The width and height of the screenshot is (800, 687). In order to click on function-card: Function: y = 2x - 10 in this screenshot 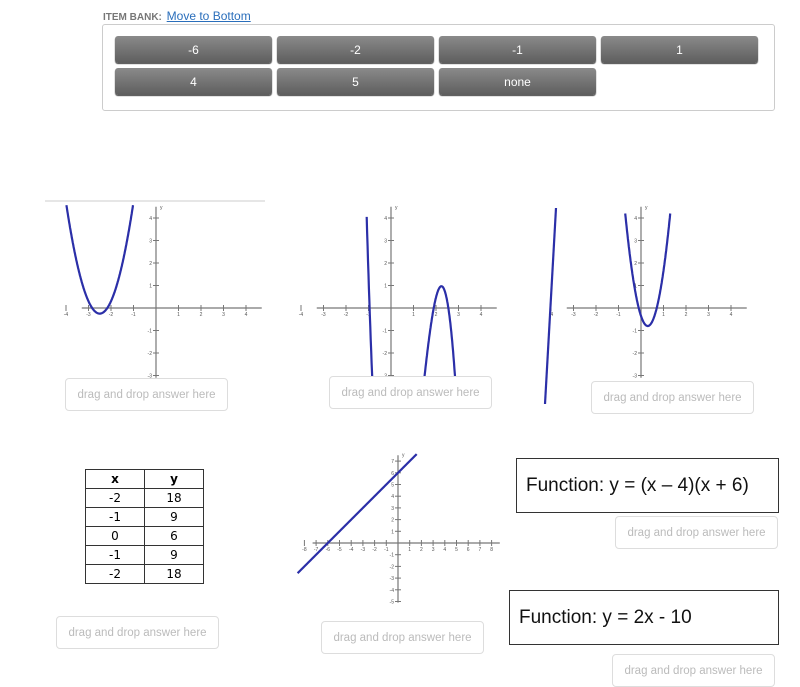, I will do `click(644, 617)`.